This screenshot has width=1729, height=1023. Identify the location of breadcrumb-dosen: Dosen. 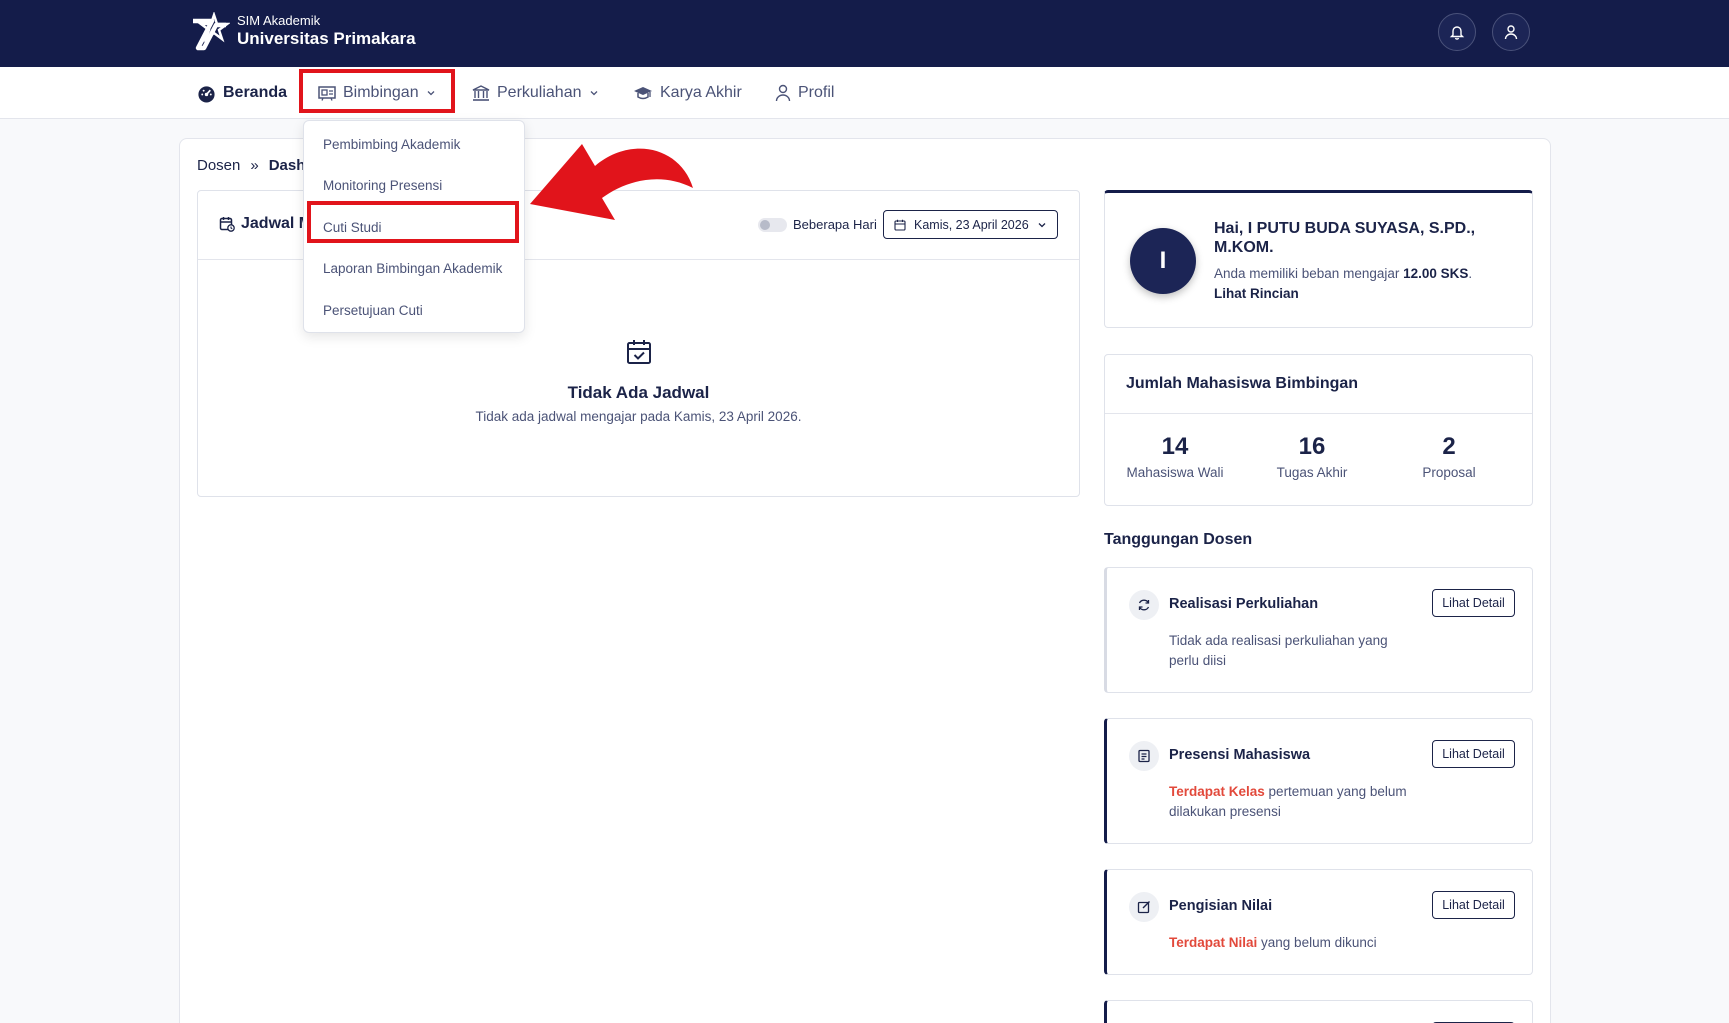
(218, 165).